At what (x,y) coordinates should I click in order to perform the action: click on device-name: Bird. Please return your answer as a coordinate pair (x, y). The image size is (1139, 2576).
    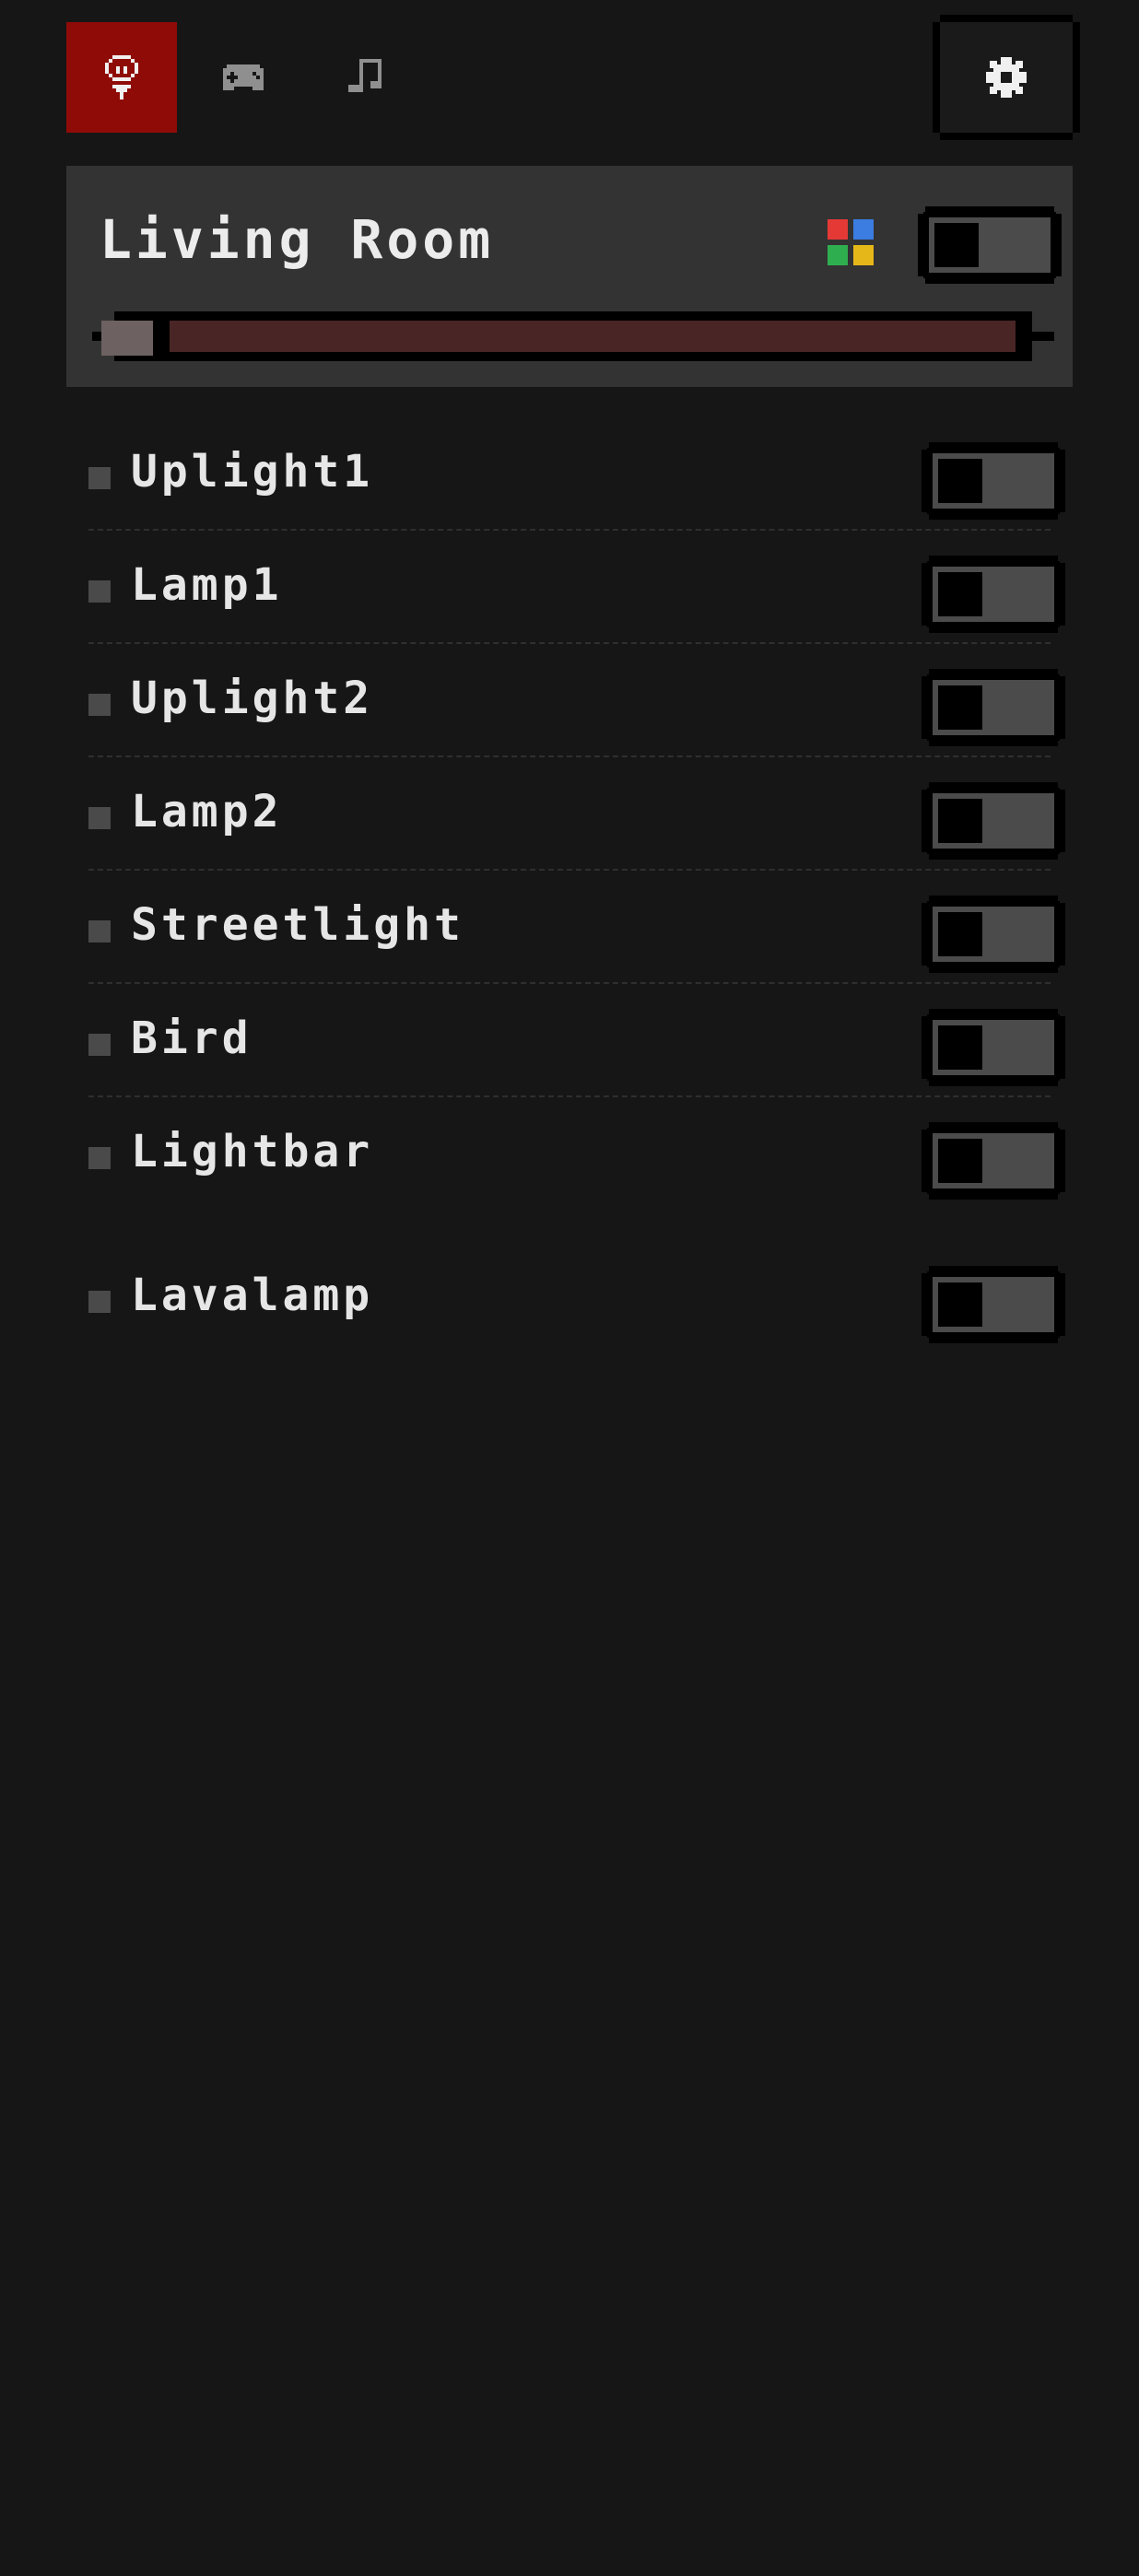
    Looking at the image, I should click on (191, 1038).